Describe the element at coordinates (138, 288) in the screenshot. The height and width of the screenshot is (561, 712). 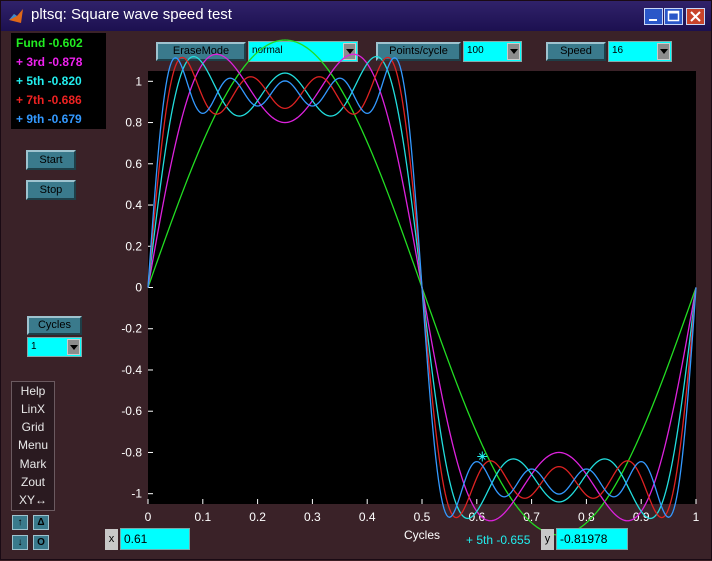
I see `y-tick-label: 0` at that location.